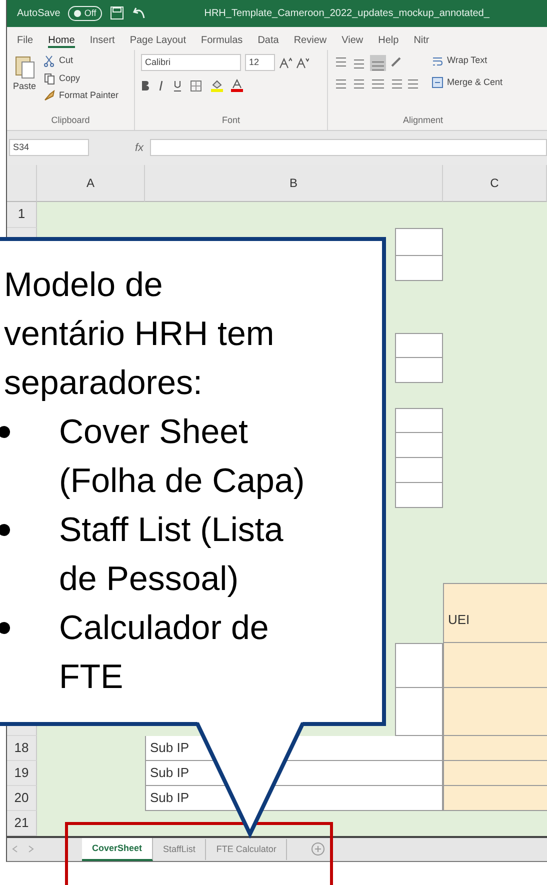 This screenshot has width=547, height=885. I want to click on ribbon-command: Copy, so click(69, 79).